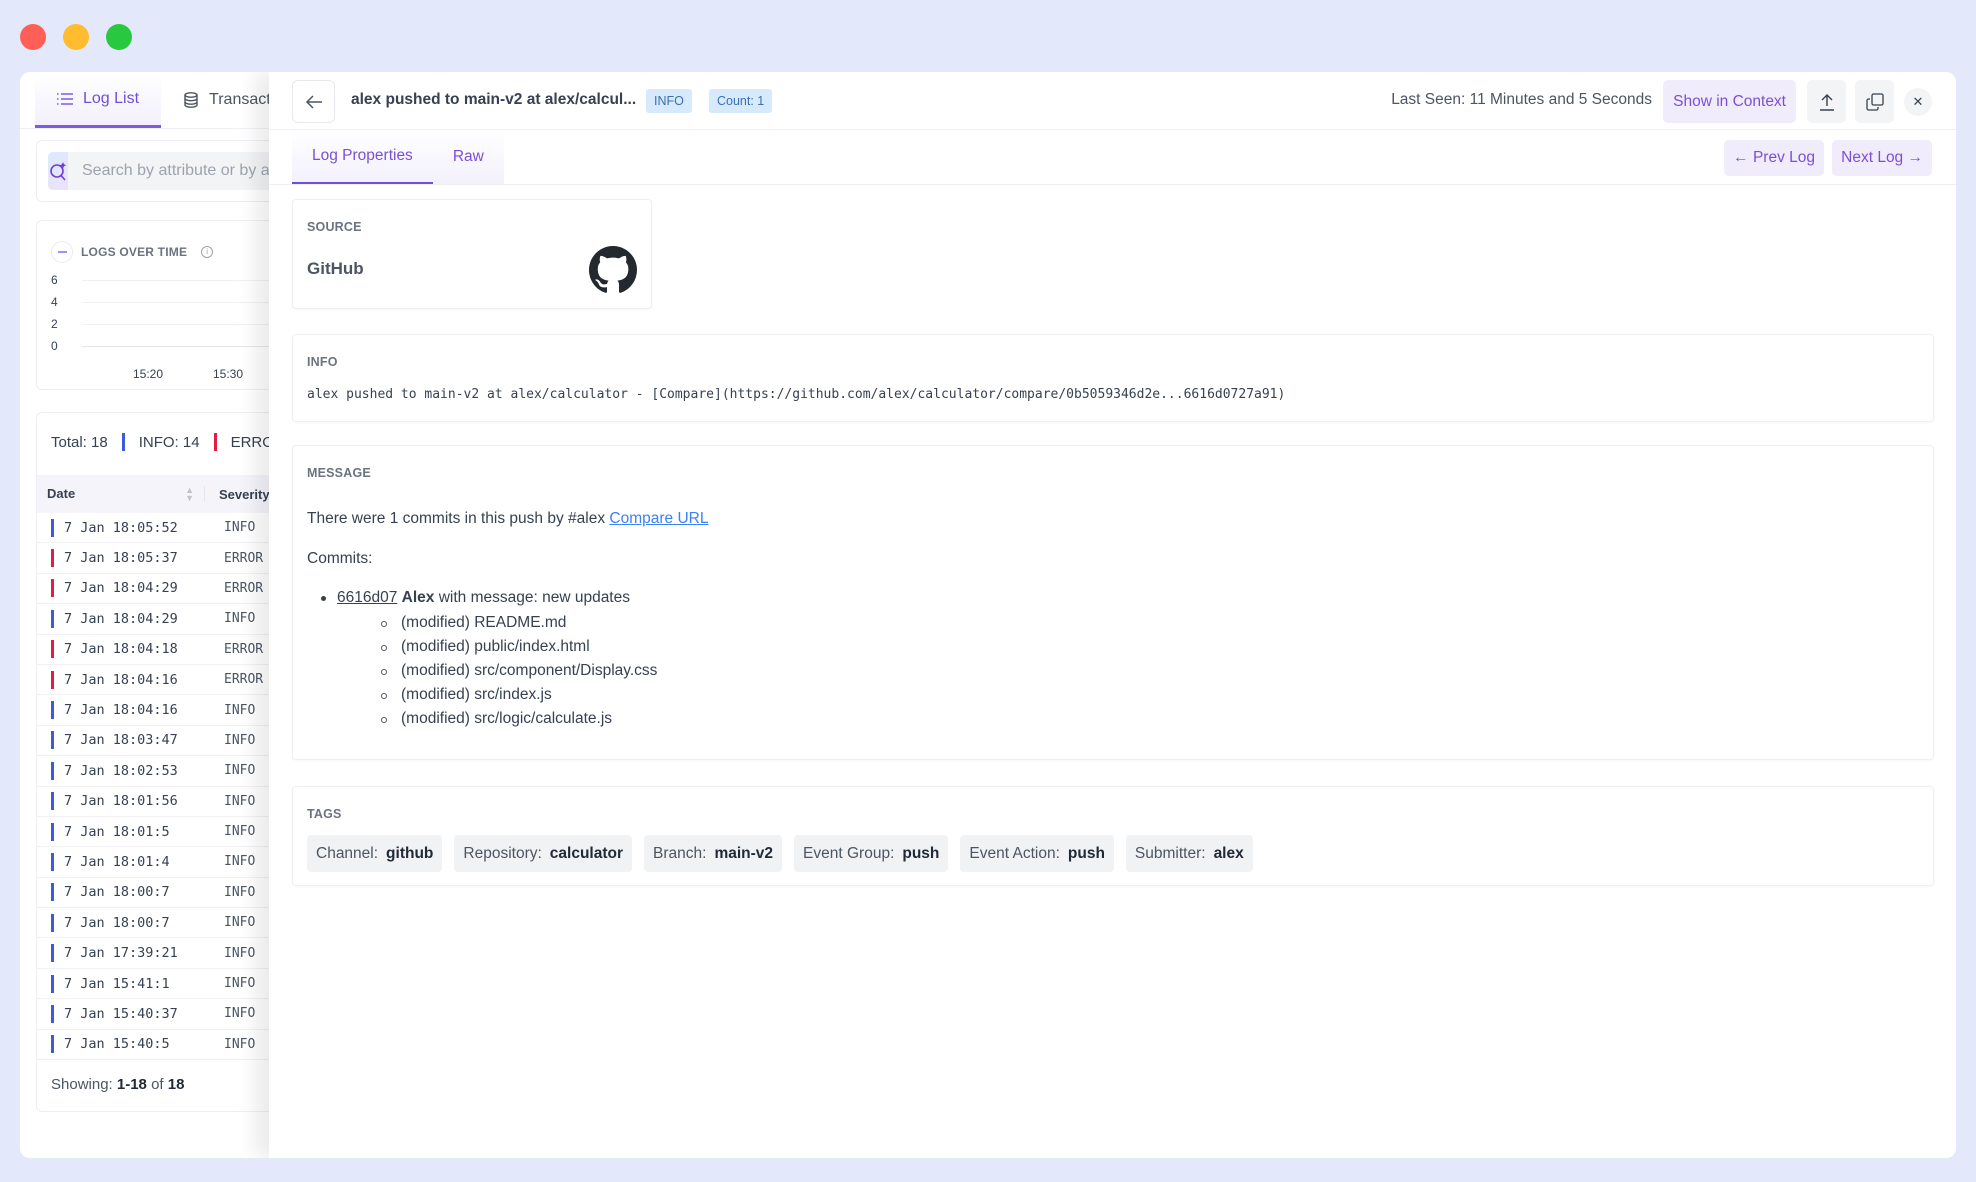 This screenshot has width=1976, height=1182. What do you see at coordinates (871, 853) in the screenshot?
I see `tag-chip: Event Group: push` at bounding box center [871, 853].